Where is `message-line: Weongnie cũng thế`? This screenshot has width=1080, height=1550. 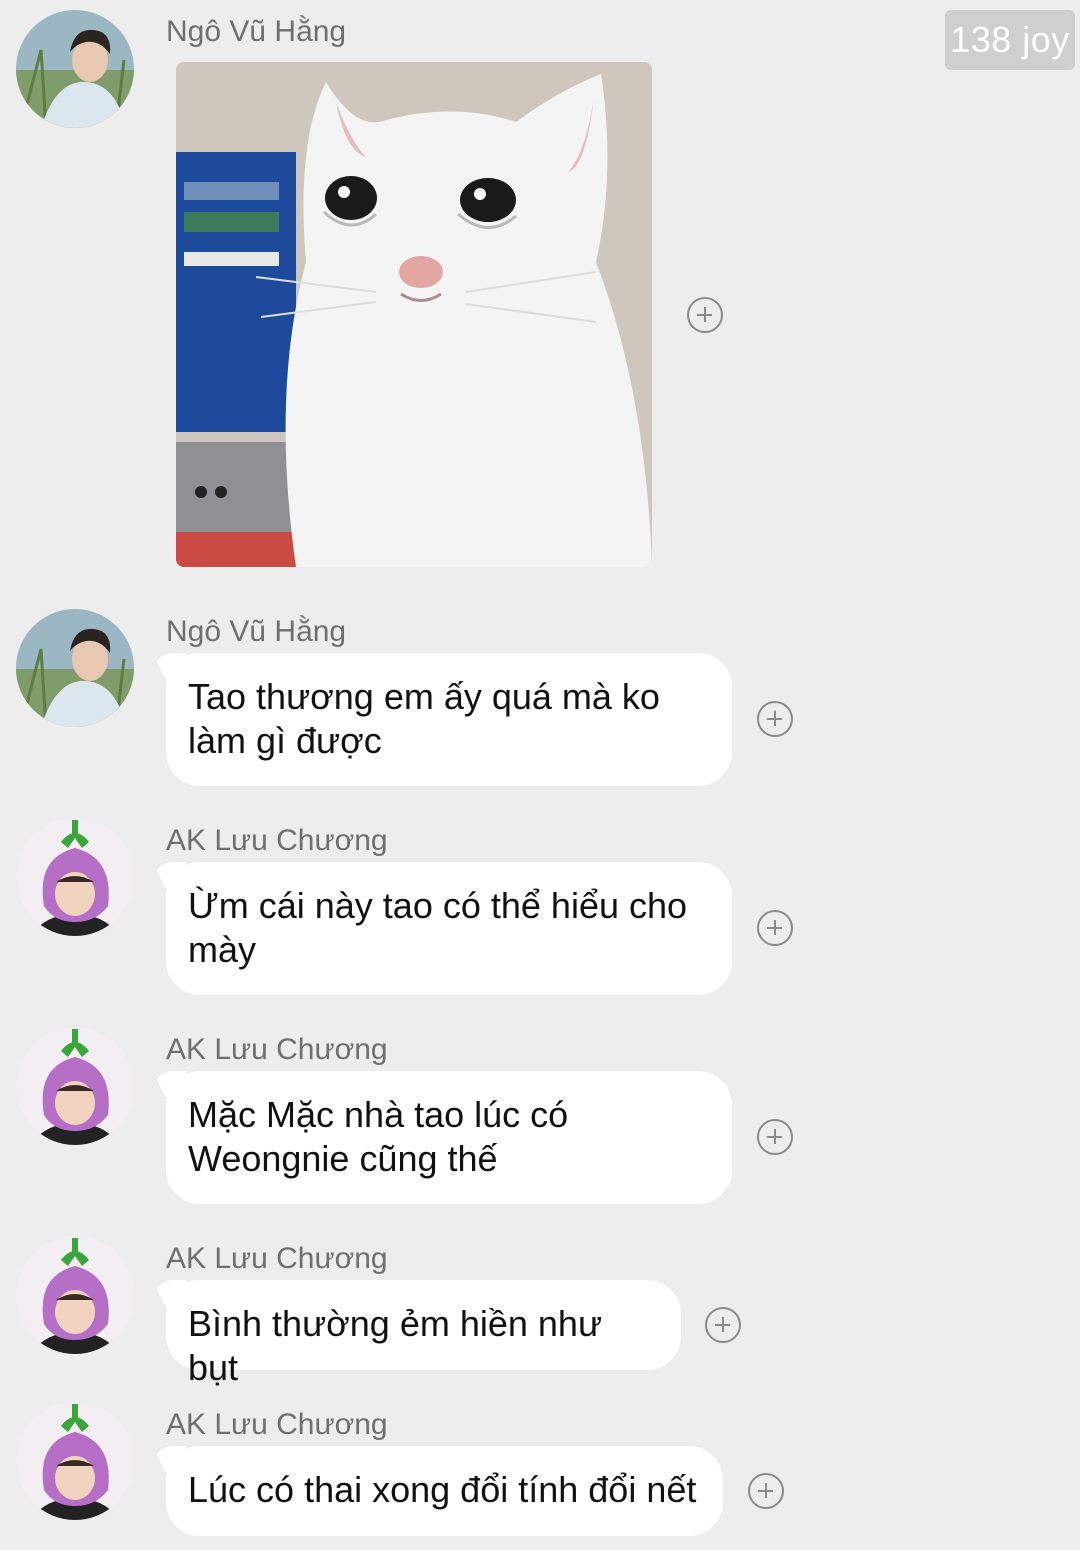
message-line: Weongnie cũng thế is located at coordinates (343, 1158).